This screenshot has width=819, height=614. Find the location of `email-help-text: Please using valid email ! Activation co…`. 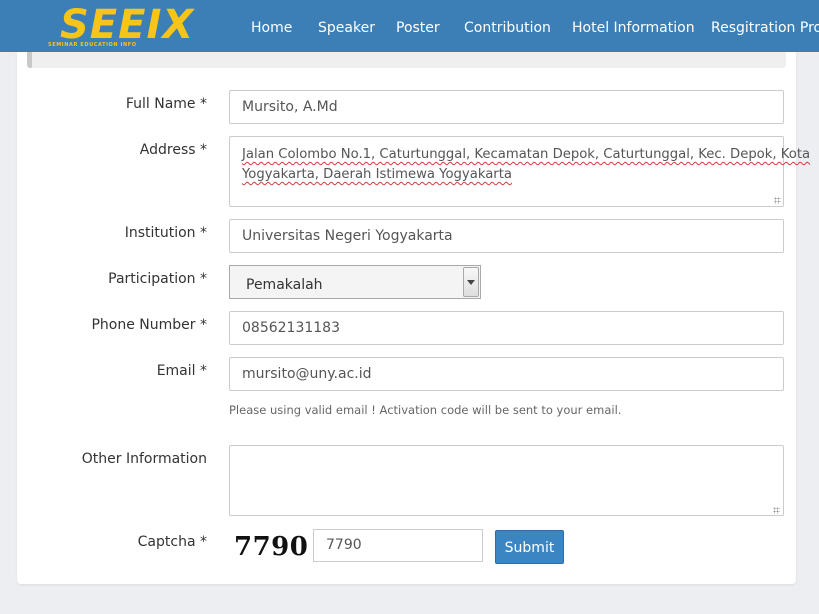

email-help-text: Please using valid email ! Activation co… is located at coordinates (425, 410).